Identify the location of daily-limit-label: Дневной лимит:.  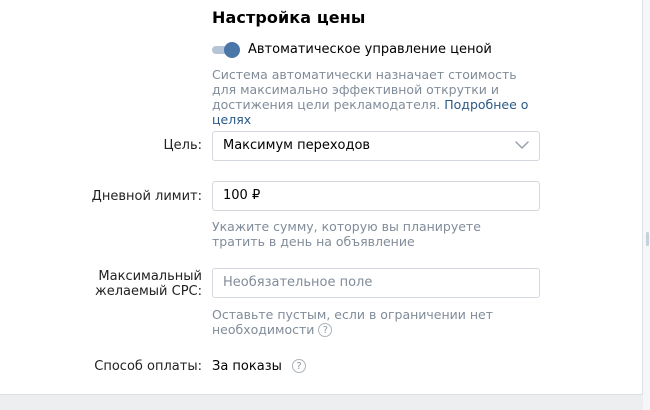
(146, 196).